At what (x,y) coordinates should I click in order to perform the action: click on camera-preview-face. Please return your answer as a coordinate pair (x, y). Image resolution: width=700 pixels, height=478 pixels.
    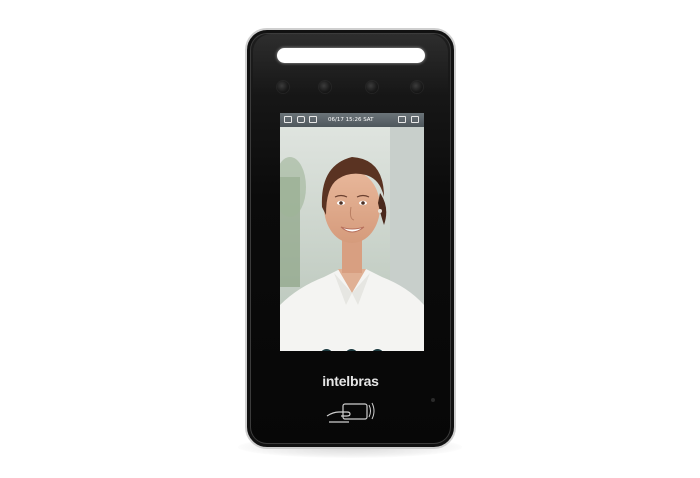
    Looking at the image, I should click on (352, 239).